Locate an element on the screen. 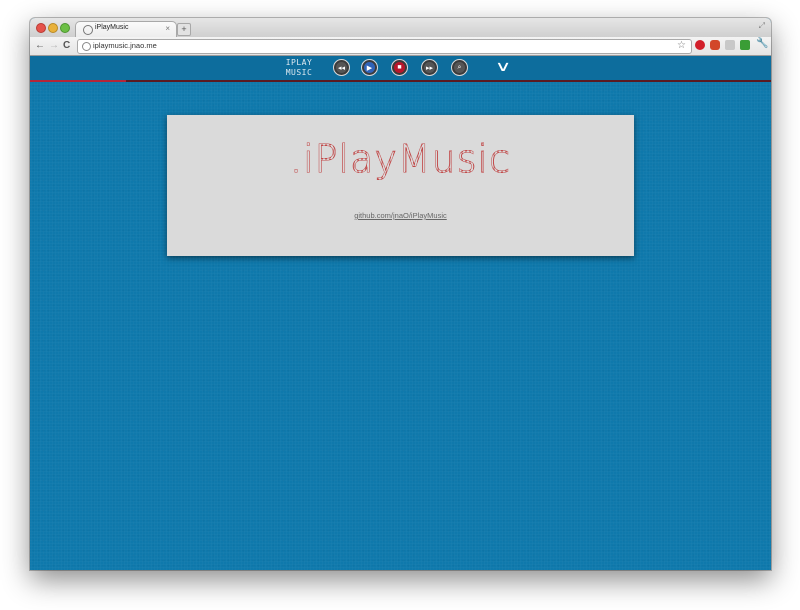 This screenshot has height=610, width=800. search-button: ⌕ is located at coordinates (459, 67).